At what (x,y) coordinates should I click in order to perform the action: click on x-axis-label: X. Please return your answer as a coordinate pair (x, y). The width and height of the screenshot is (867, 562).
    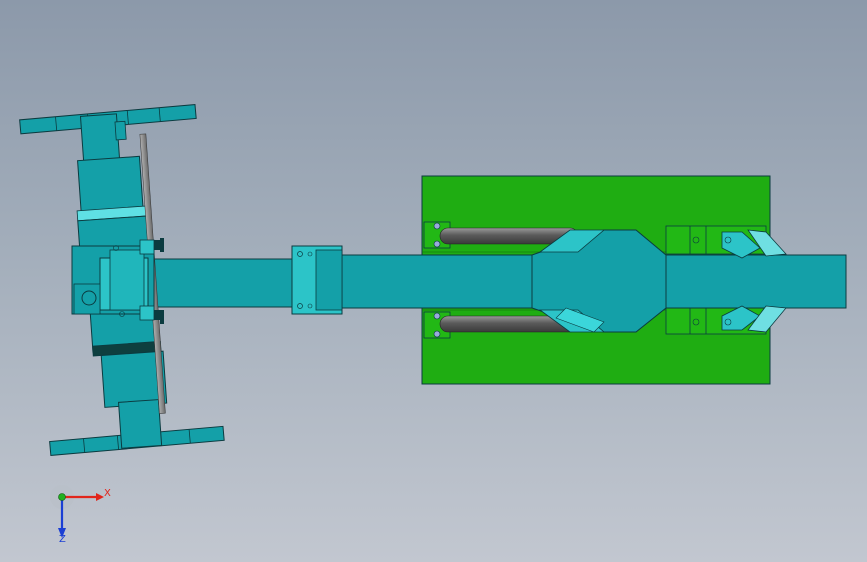
    Looking at the image, I should click on (107, 493).